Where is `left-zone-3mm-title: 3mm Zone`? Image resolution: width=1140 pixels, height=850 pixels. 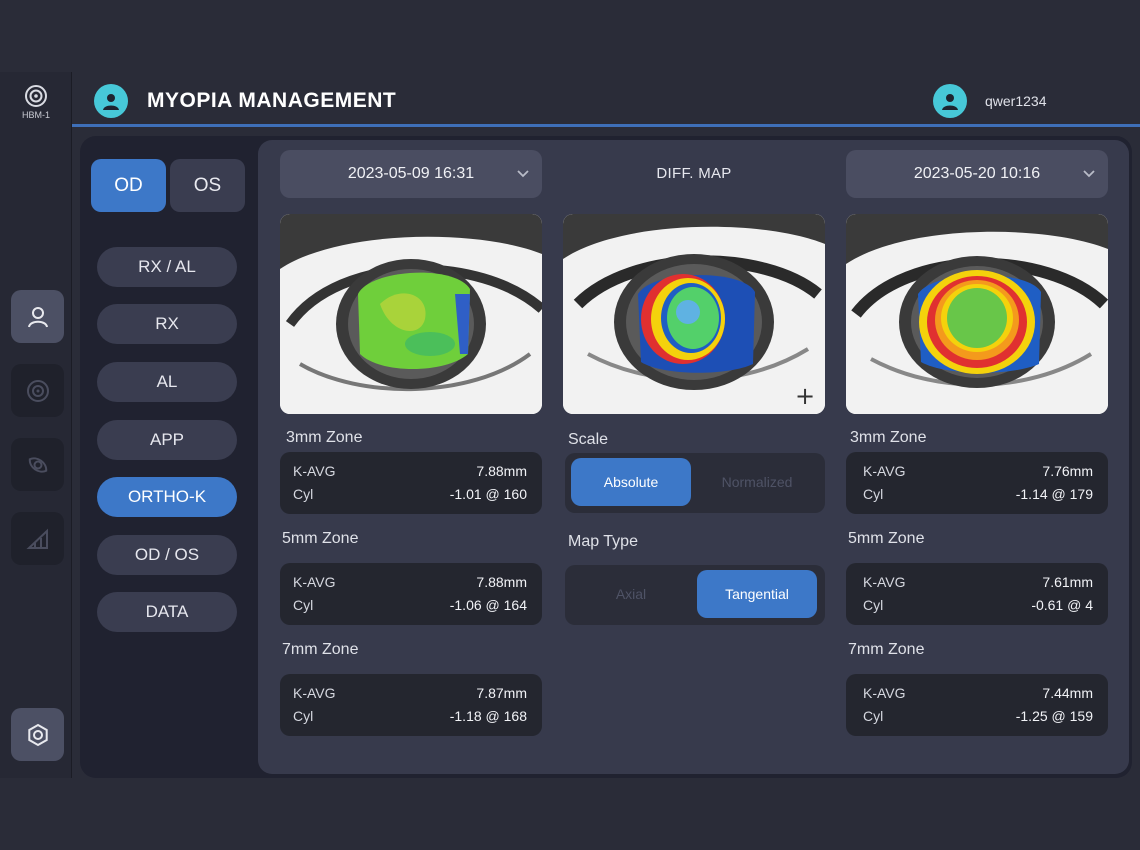 left-zone-3mm-title: 3mm Zone is located at coordinates (324, 437).